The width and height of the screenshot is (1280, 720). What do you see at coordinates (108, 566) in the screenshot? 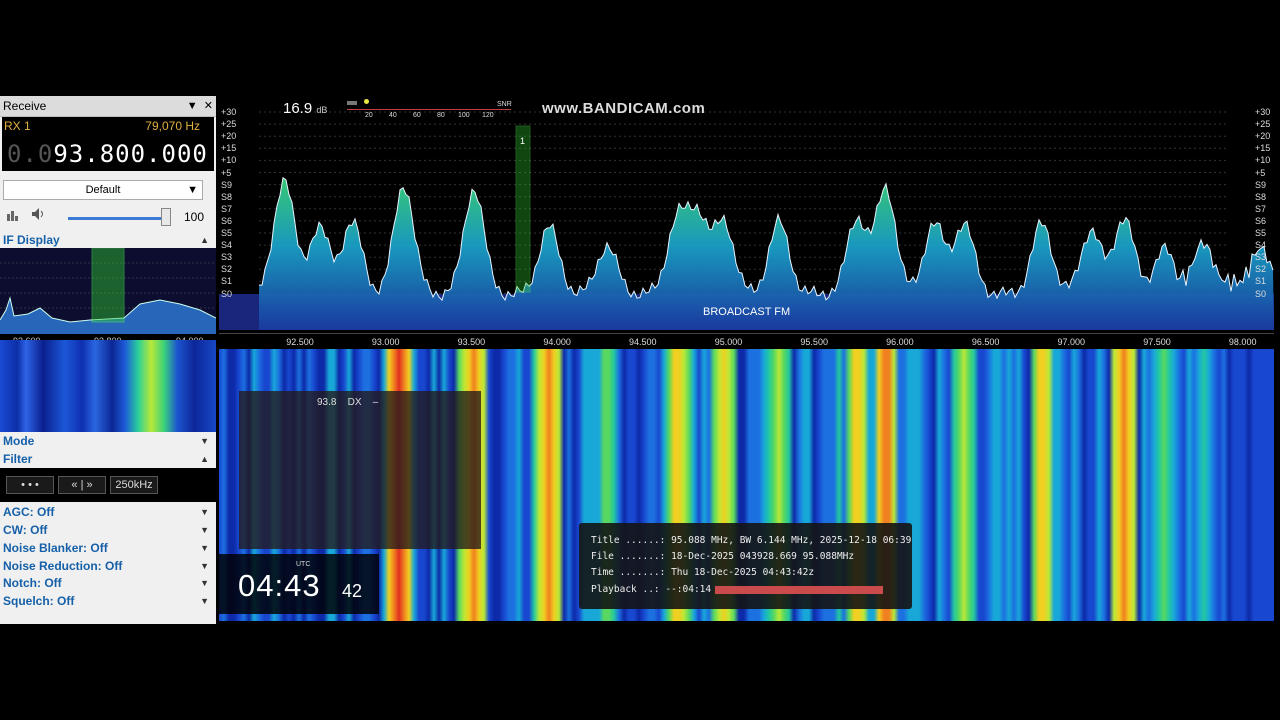
I see `section-noise-reduction: Noise Reduction: Off ▼` at bounding box center [108, 566].